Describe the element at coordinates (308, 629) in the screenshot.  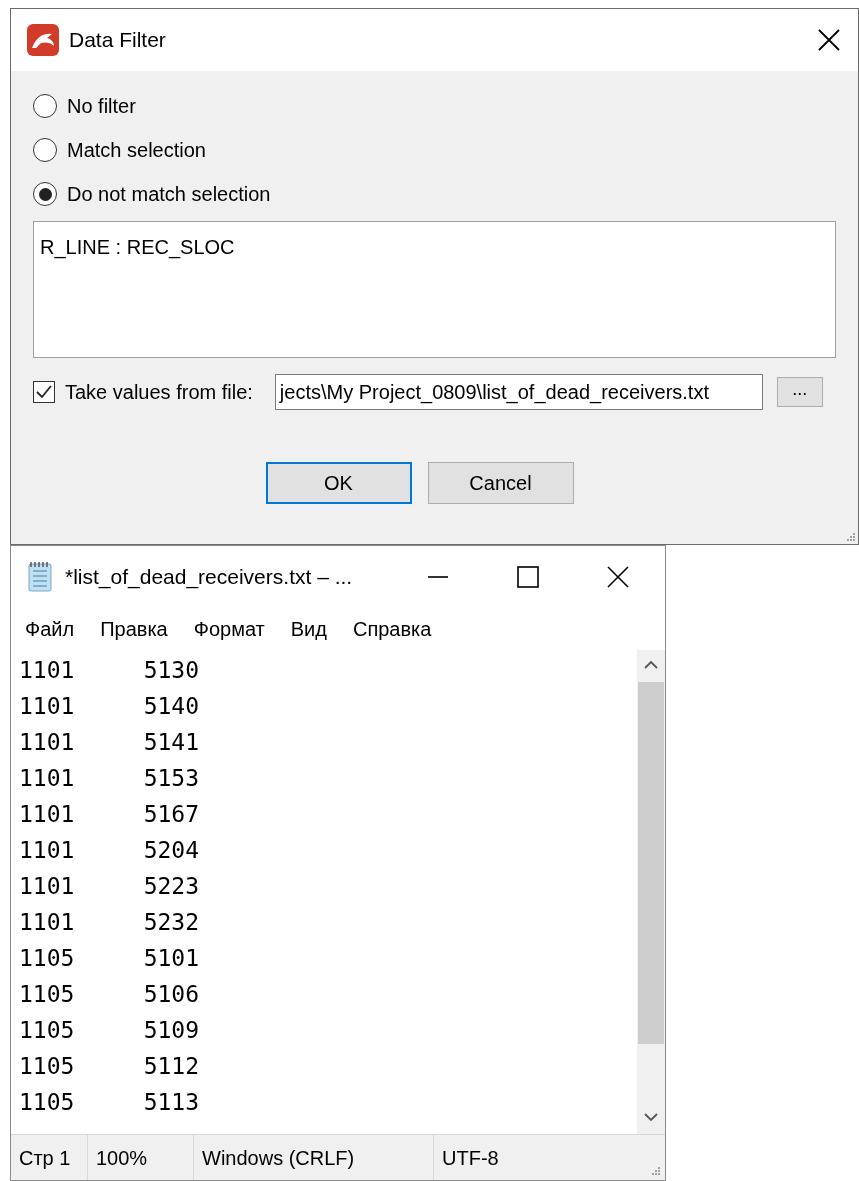
I see `menu-item: Вид` at that location.